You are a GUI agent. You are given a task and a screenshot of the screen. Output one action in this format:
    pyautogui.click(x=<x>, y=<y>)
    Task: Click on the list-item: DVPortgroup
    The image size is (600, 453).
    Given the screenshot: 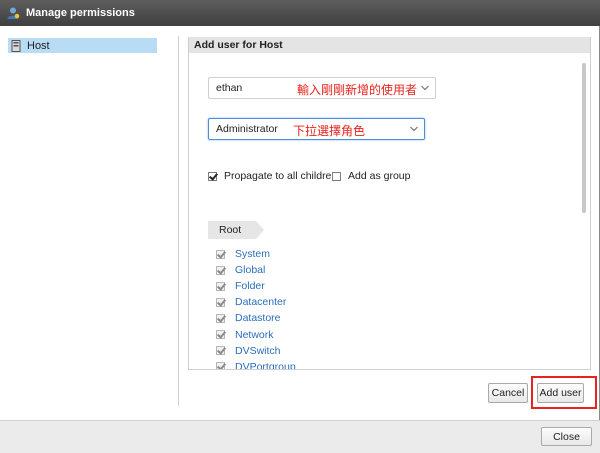 What is the action you would take?
    pyautogui.click(x=256, y=364)
    